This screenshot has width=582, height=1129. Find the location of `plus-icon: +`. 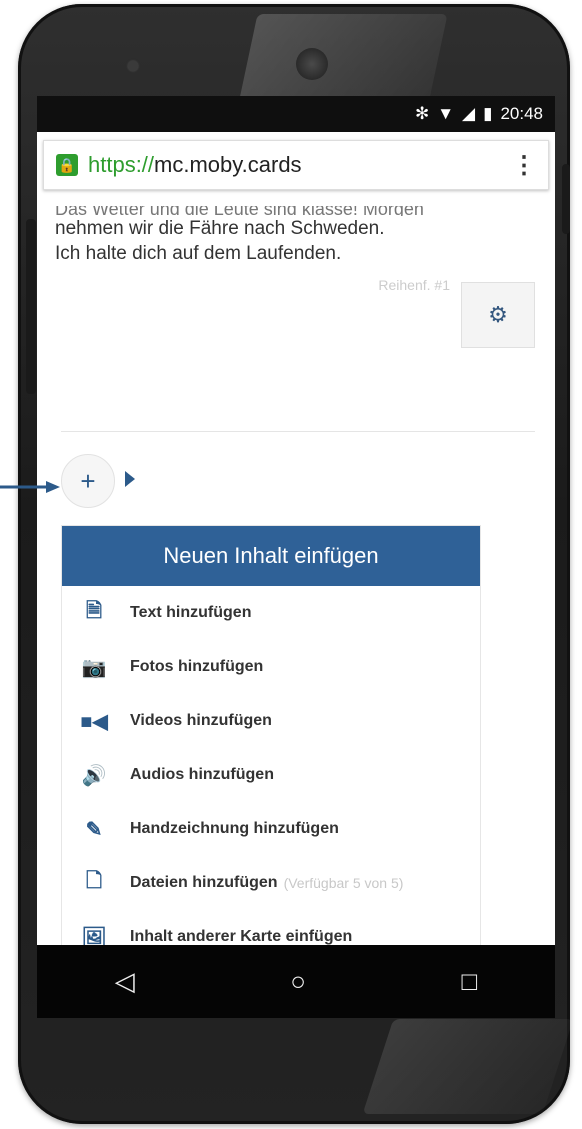

plus-icon: + is located at coordinates (88, 480).